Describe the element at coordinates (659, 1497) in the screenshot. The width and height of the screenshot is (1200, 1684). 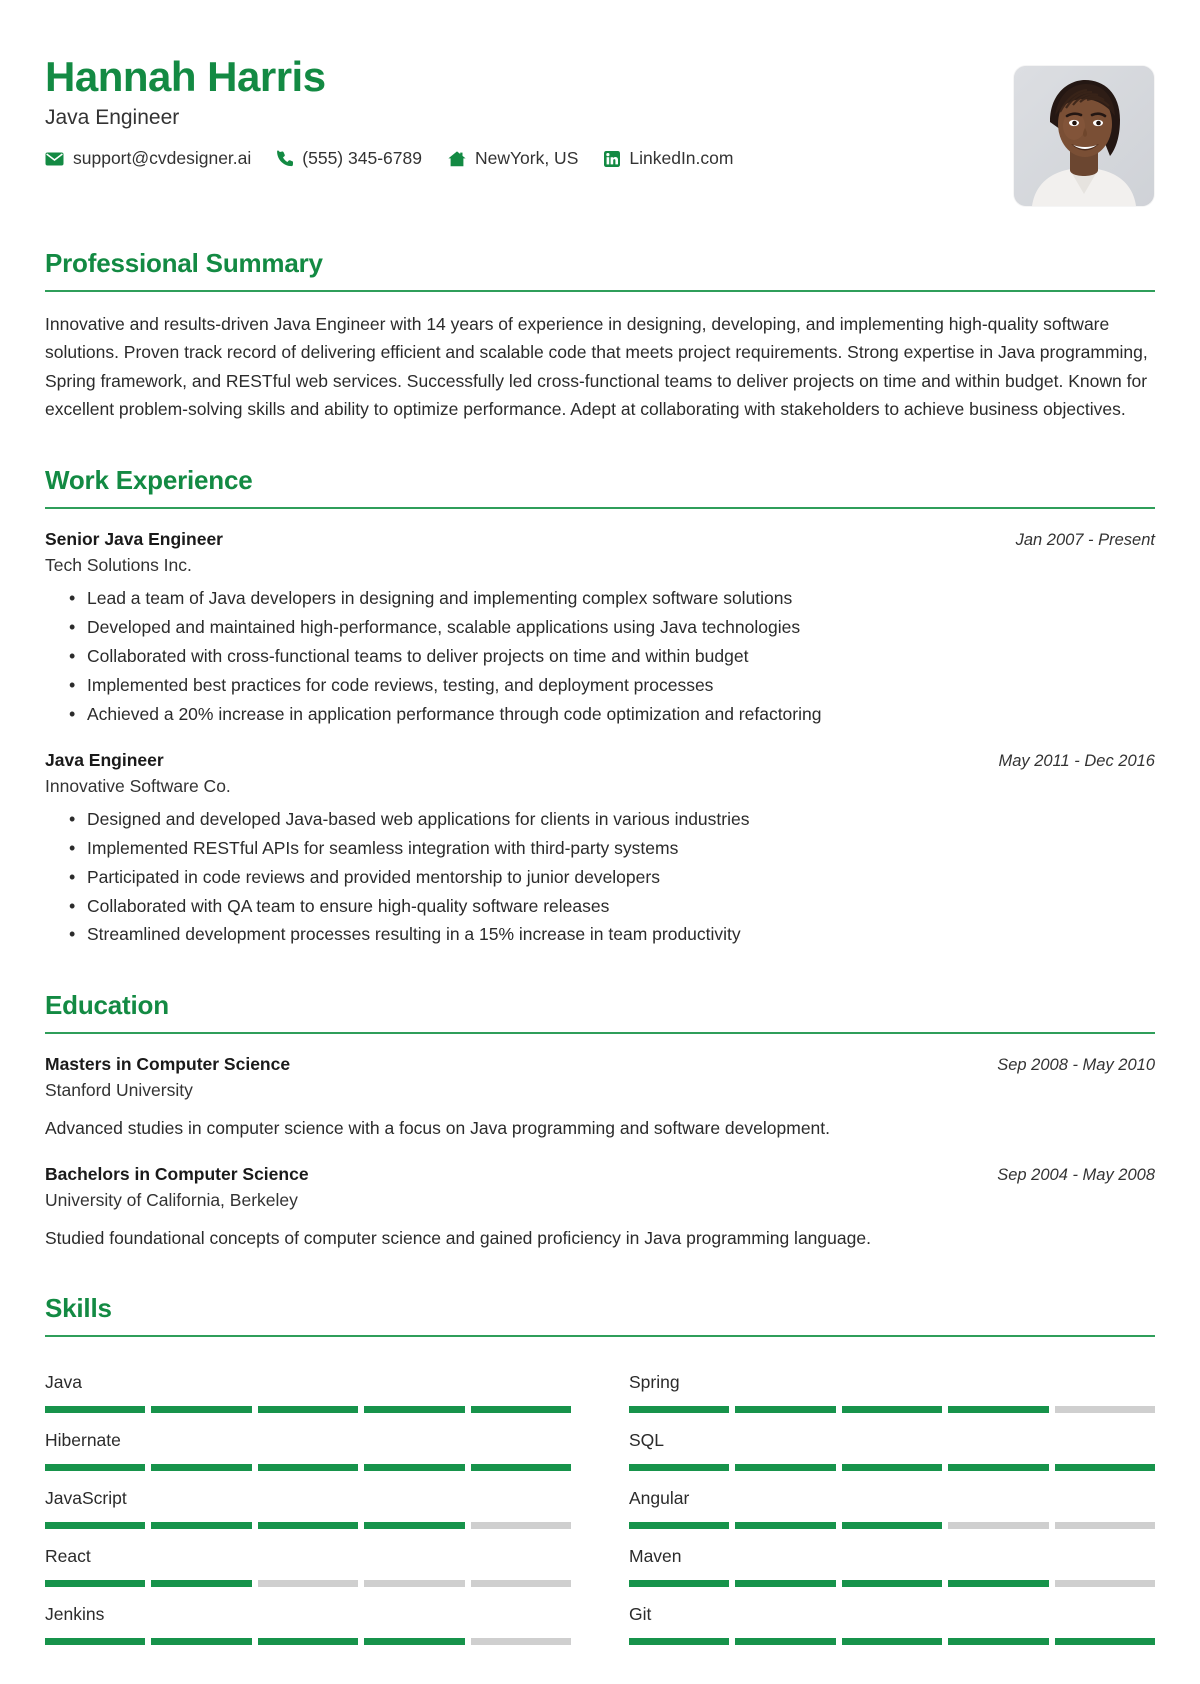
I see `skill-name: Angular` at that location.